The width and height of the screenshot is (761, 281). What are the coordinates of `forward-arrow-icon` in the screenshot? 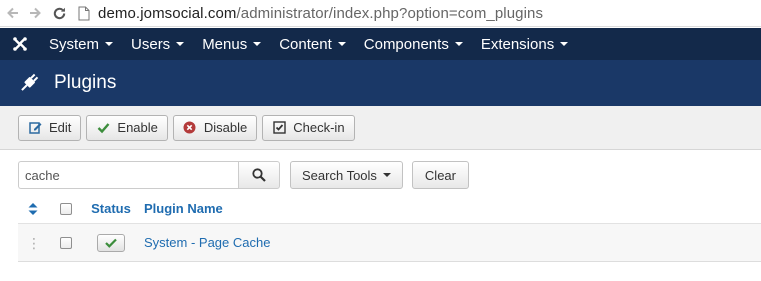 It's located at (35, 13).